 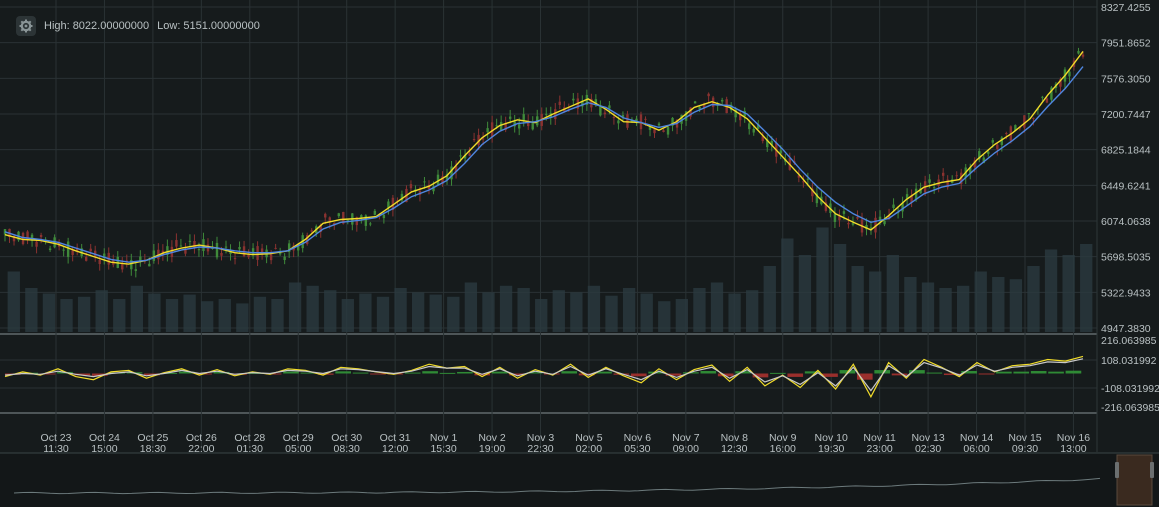 I want to click on y-tick-label: 8327.4255, so click(x=1126, y=8).